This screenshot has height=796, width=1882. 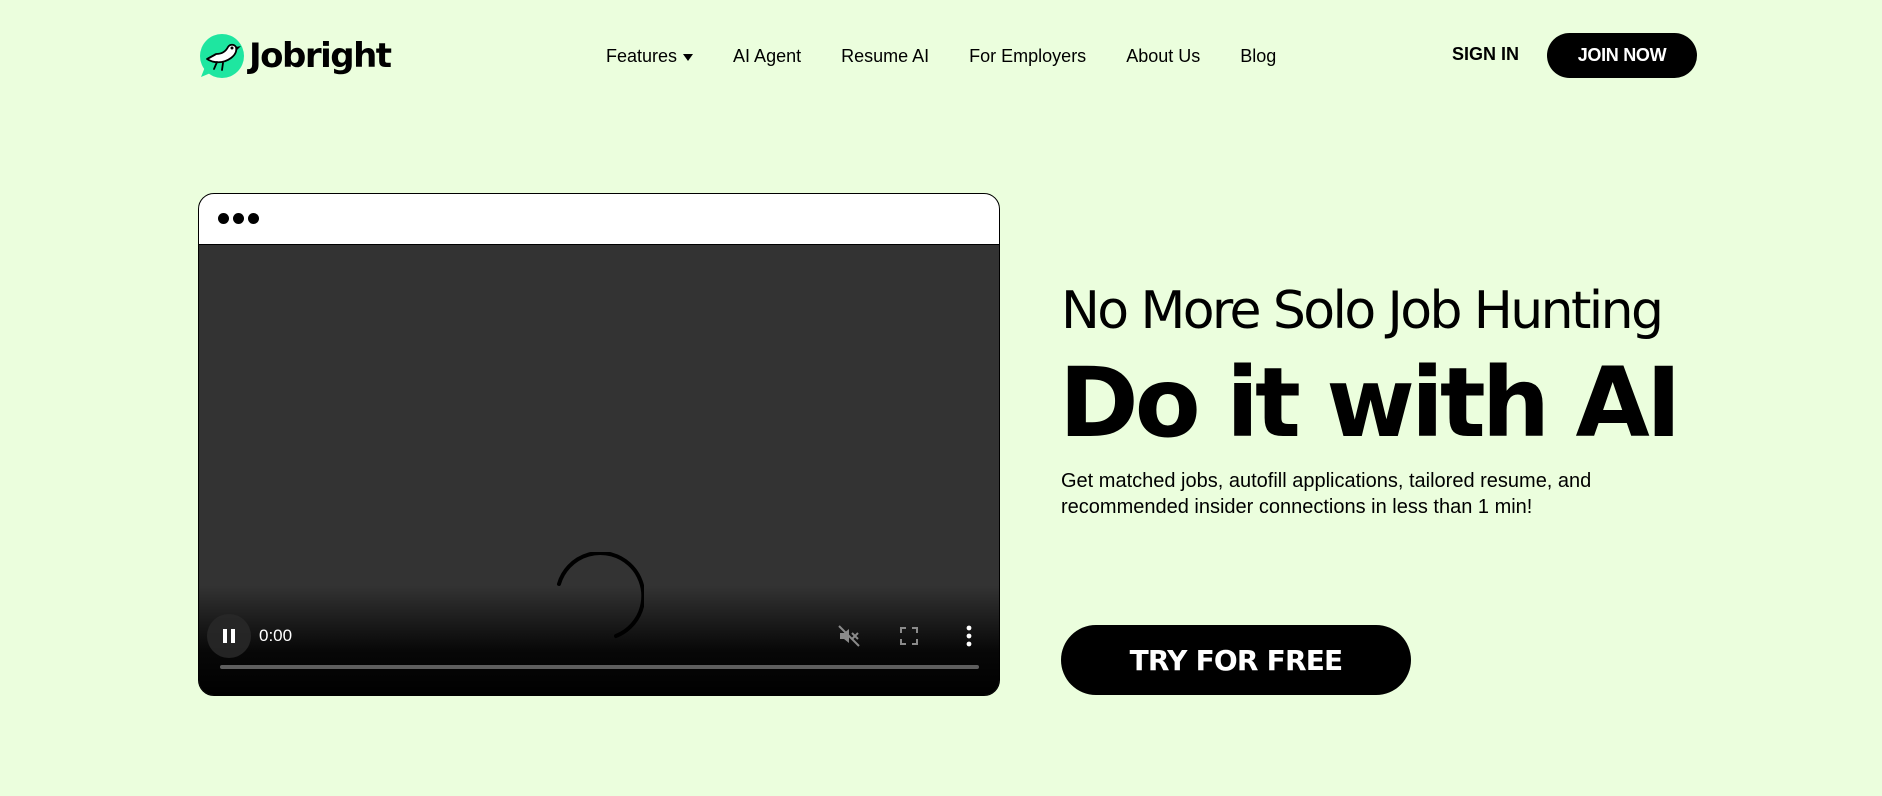 What do you see at coordinates (599, 667) in the screenshot?
I see `video-progress-bar` at bounding box center [599, 667].